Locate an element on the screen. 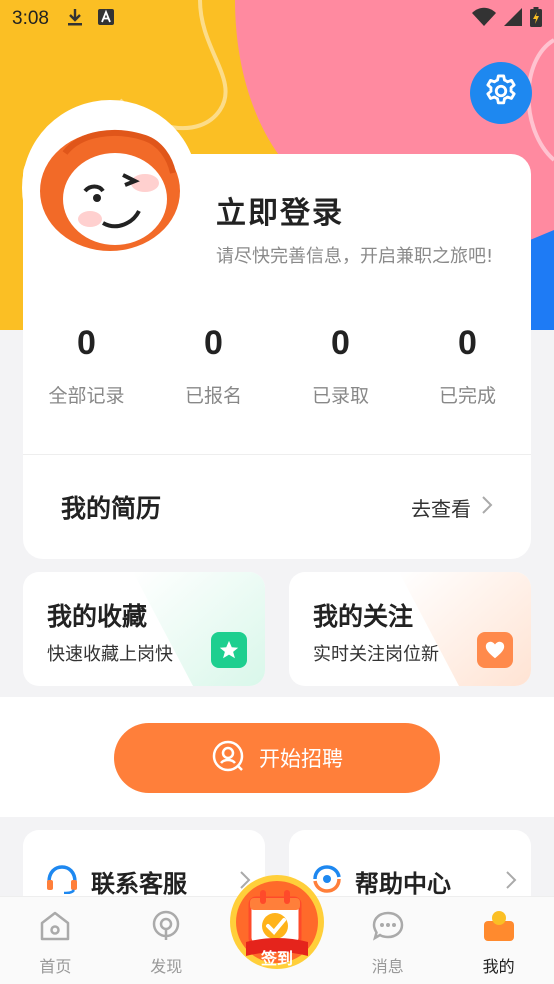  checkin-button: 签到 is located at coordinates (277, 922).